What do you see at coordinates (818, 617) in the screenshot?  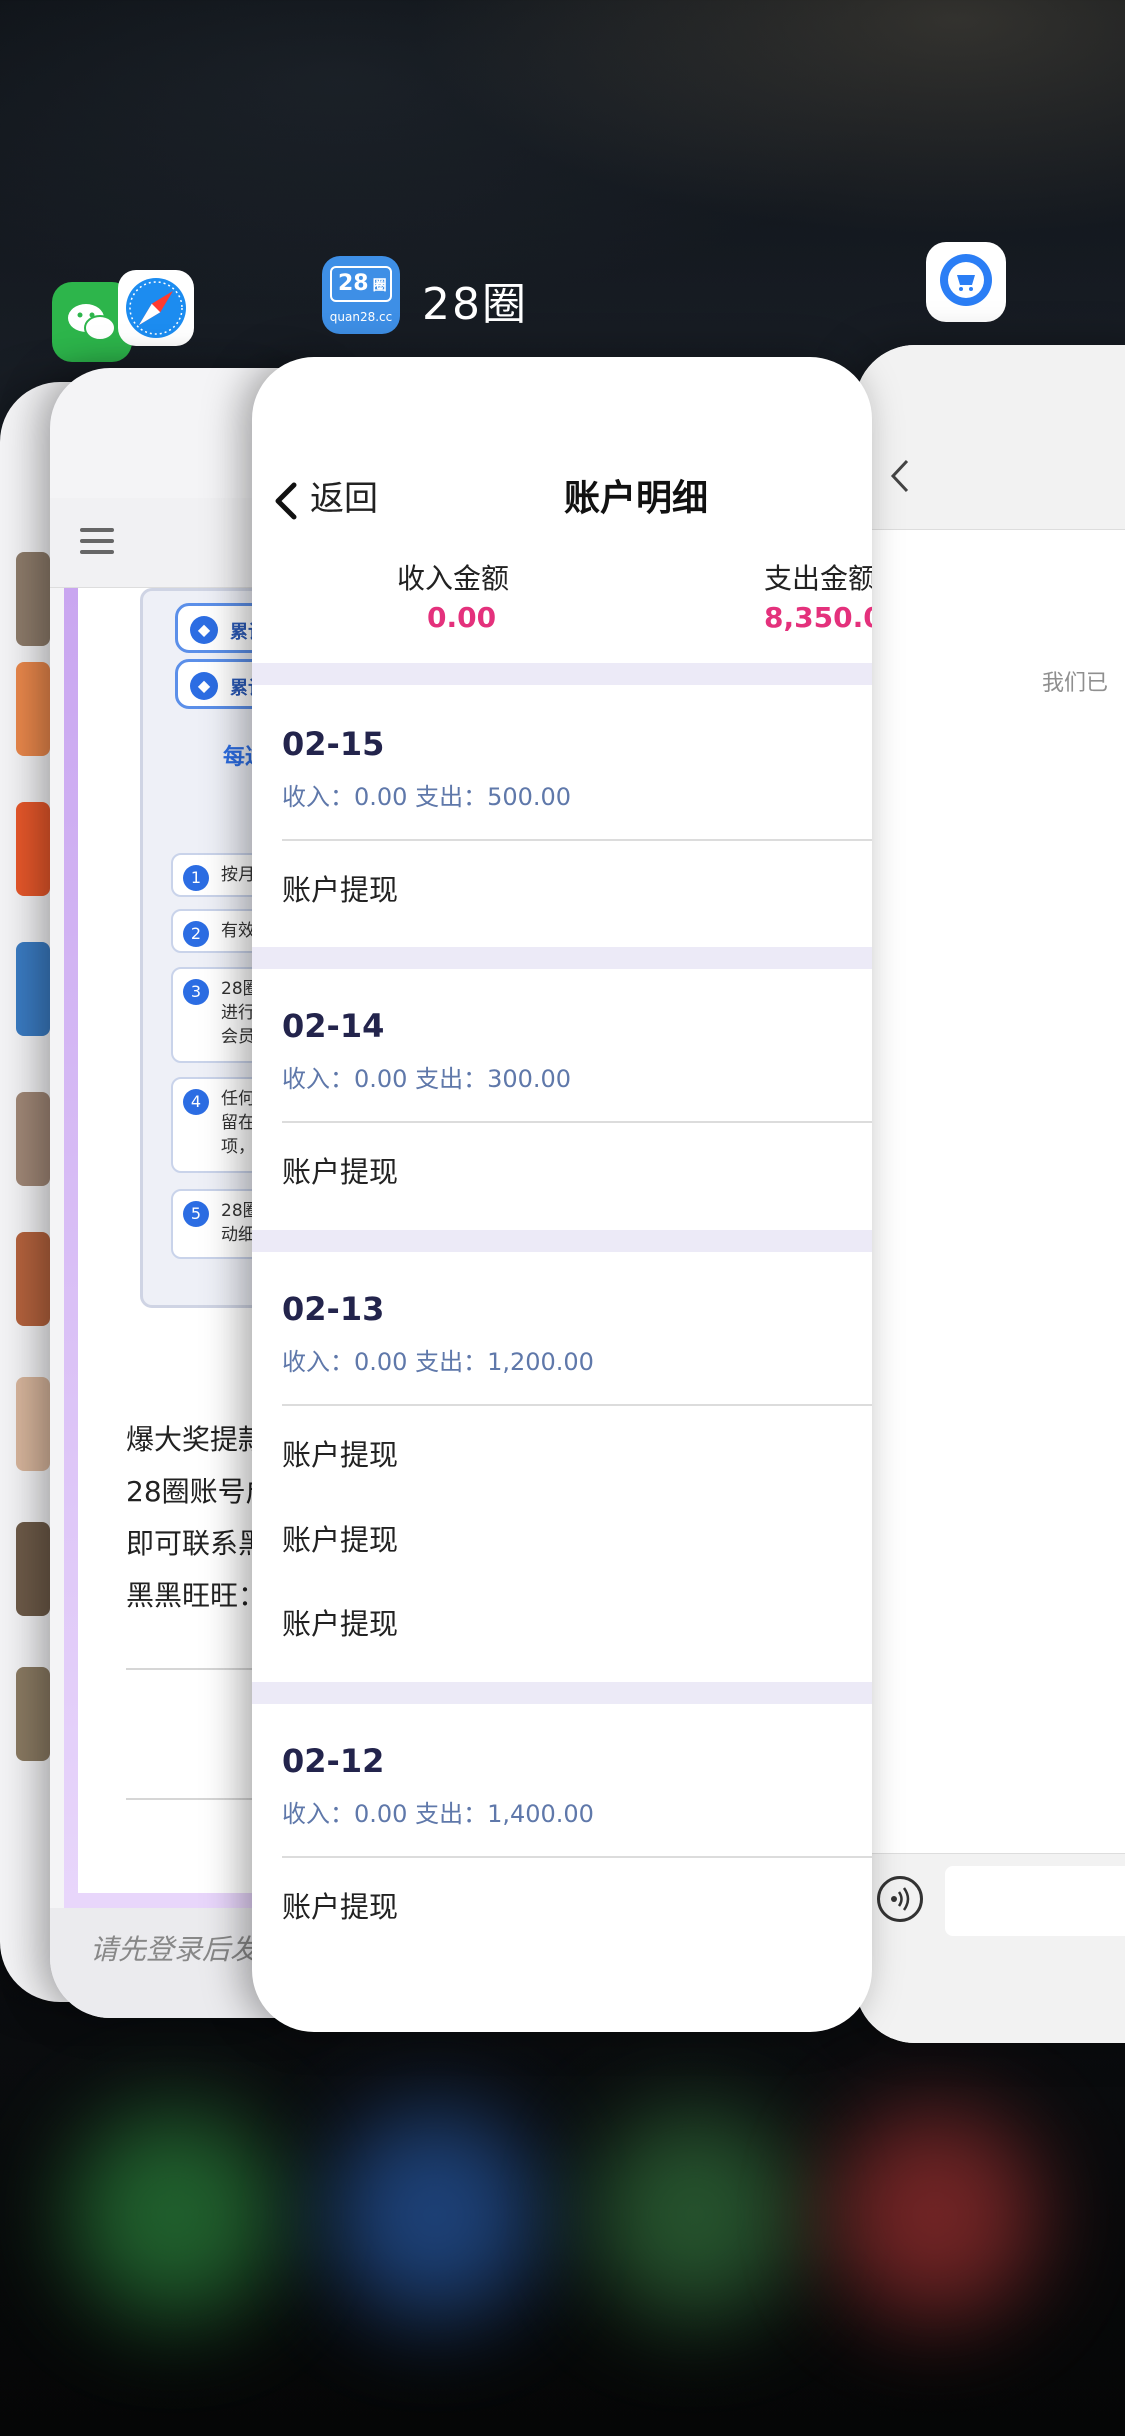 I see `expense-value: 8,350.00` at bounding box center [818, 617].